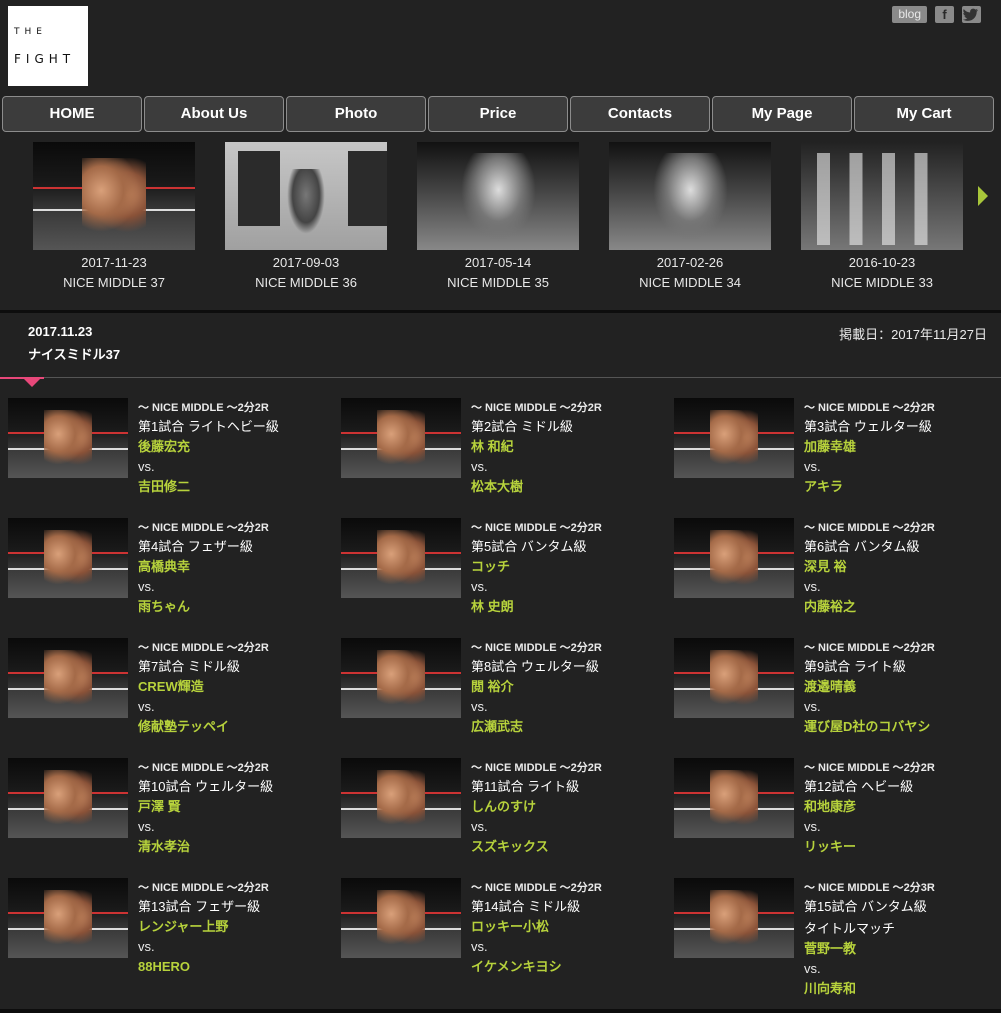 This screenshot has width=1001, height=1013. Describe the element at coordinates (498, 114) in the screenshot. I see `nav-price: Price` at that location.